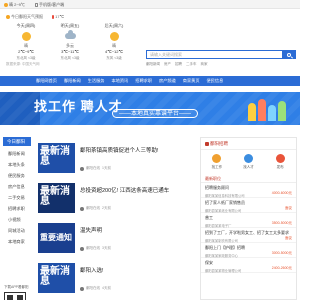 Image resolution: width=320 pixels, height=300 pixels. I want to click on nav-item-news: 鄱阳新闻, so click(72, 81).